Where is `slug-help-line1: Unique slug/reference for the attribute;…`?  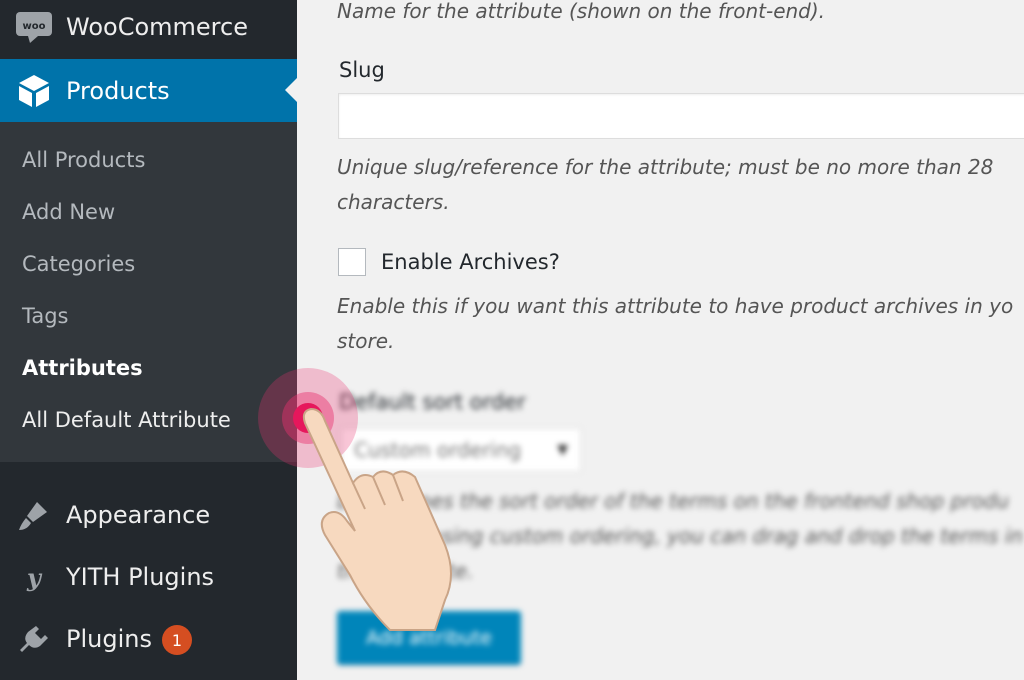 slug-help-line1: Unique slug/reference for the attribute;… is located at coordinates (665, 167).